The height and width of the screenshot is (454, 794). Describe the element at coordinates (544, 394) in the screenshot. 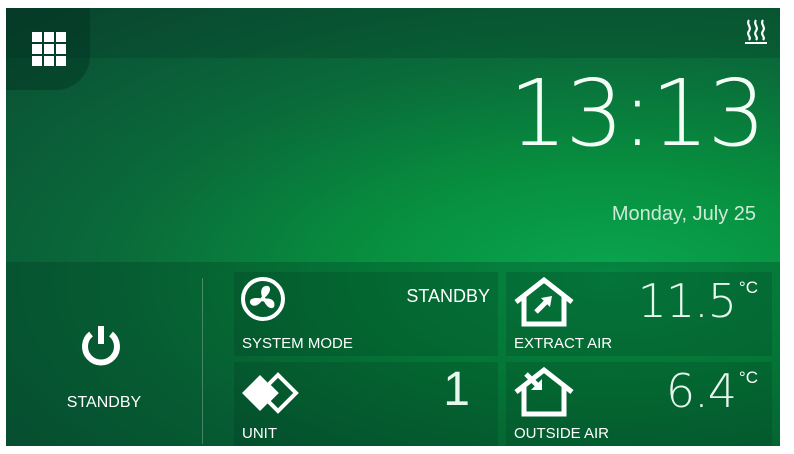

I see `house-outside-icon` at that location.